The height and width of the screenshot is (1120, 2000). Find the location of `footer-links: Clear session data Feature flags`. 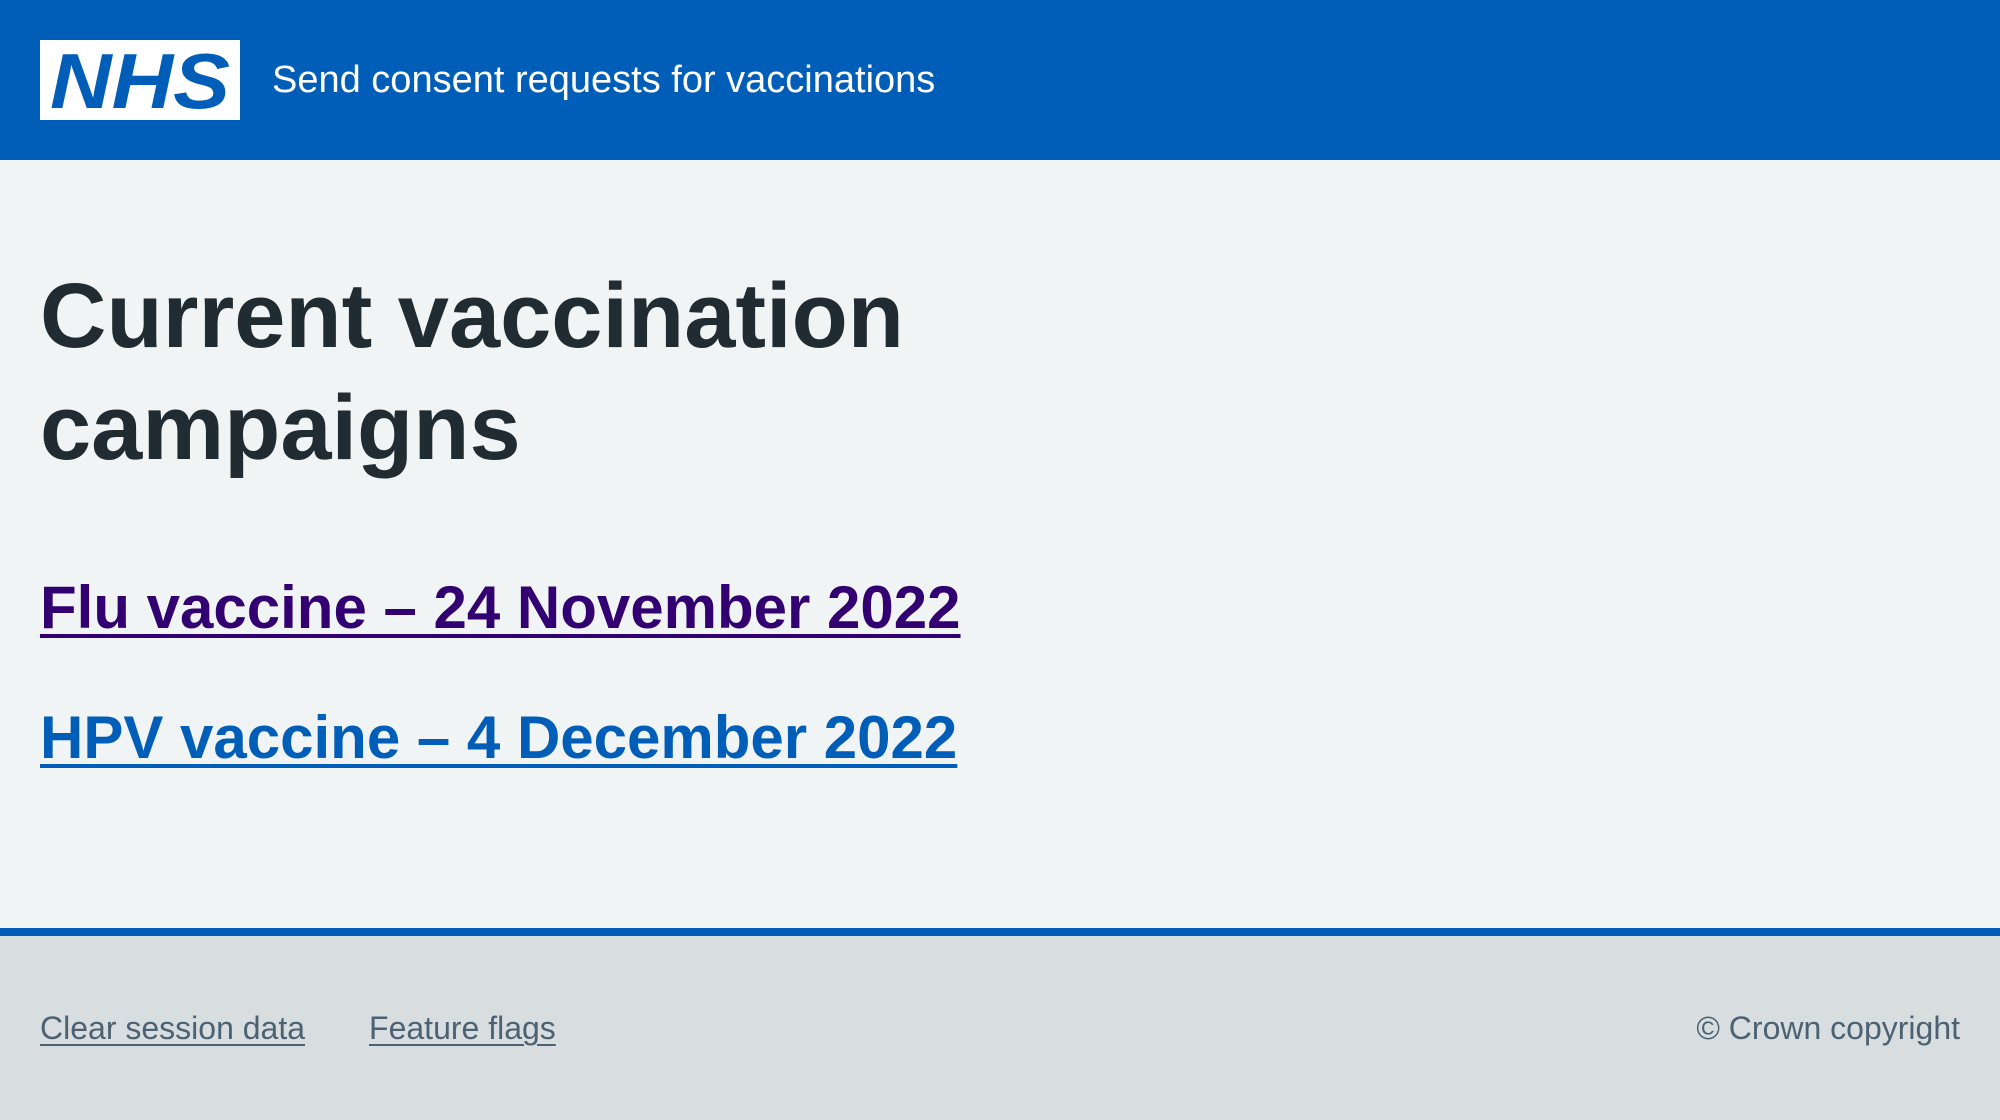

footer-links: Clear session data Feature flags is located at coordinates (298, 1028).